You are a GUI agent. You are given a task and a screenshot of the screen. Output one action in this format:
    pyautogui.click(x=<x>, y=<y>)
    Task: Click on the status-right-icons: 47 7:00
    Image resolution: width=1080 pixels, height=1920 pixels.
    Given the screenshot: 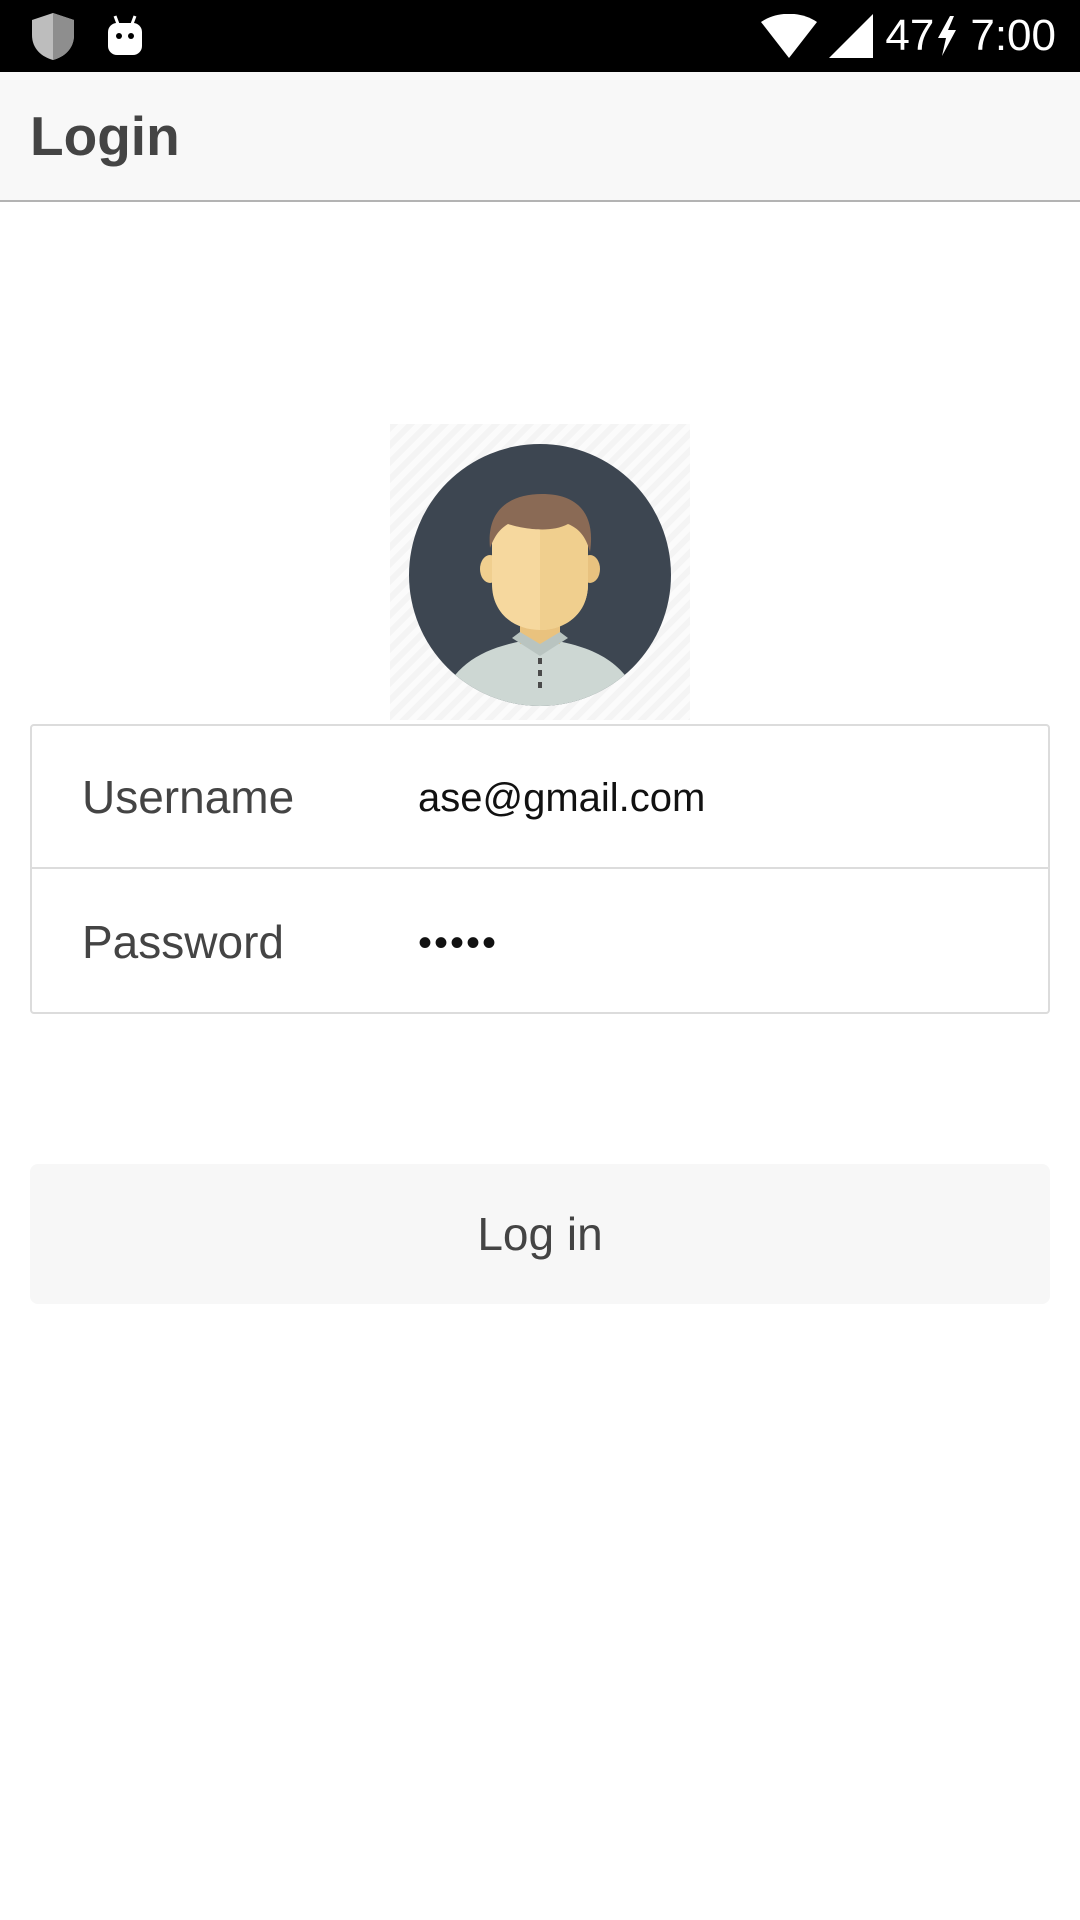 What is the action you would take?
    pyautogui.click(x=908, y=36)
    